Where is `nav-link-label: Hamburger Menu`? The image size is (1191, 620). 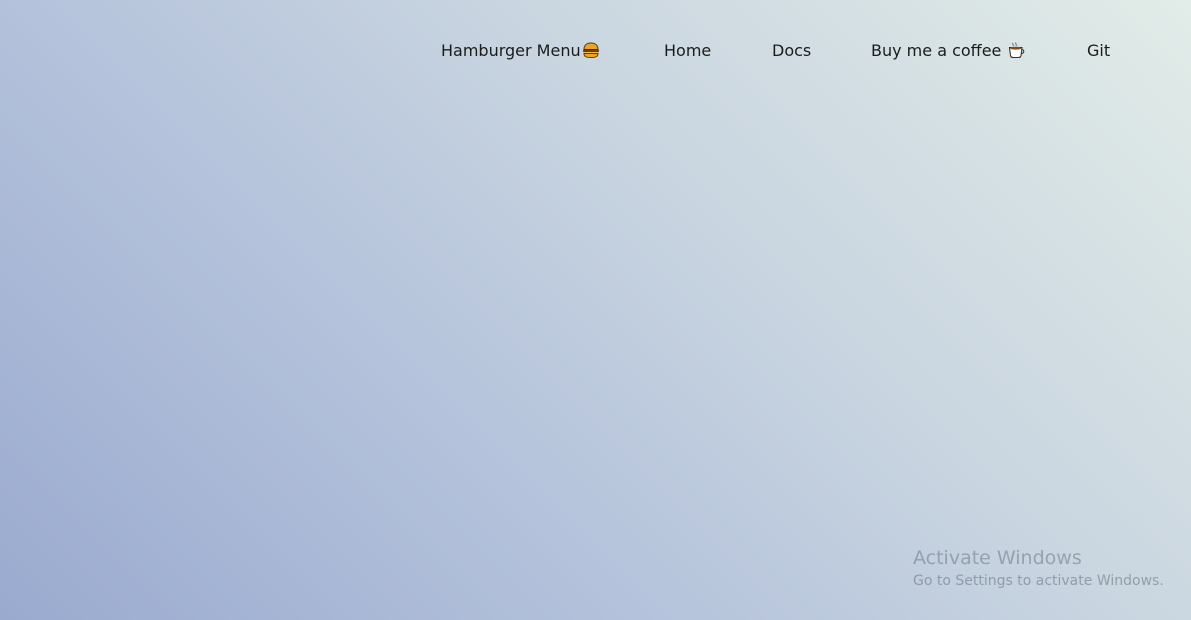
nav-link-label: Hamburger Menu is located at coordinates (511, 50).